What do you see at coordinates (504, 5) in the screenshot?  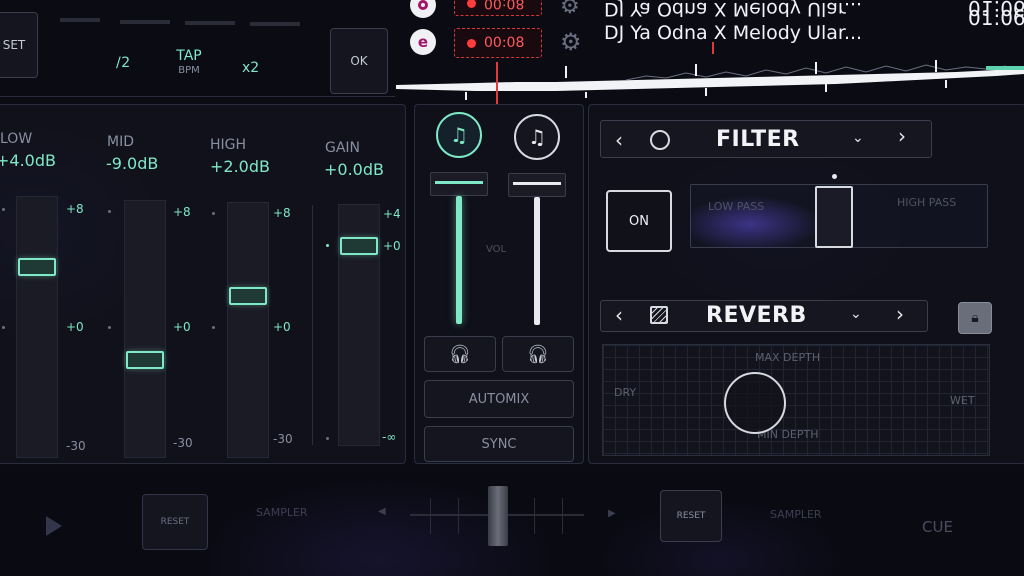 I see `timer-top-value: 00:08` at bounding box center [504, 5].